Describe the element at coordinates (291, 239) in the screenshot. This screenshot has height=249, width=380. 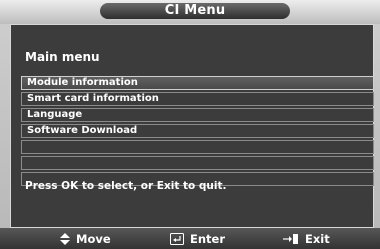
I see `exit-icon` at that location.